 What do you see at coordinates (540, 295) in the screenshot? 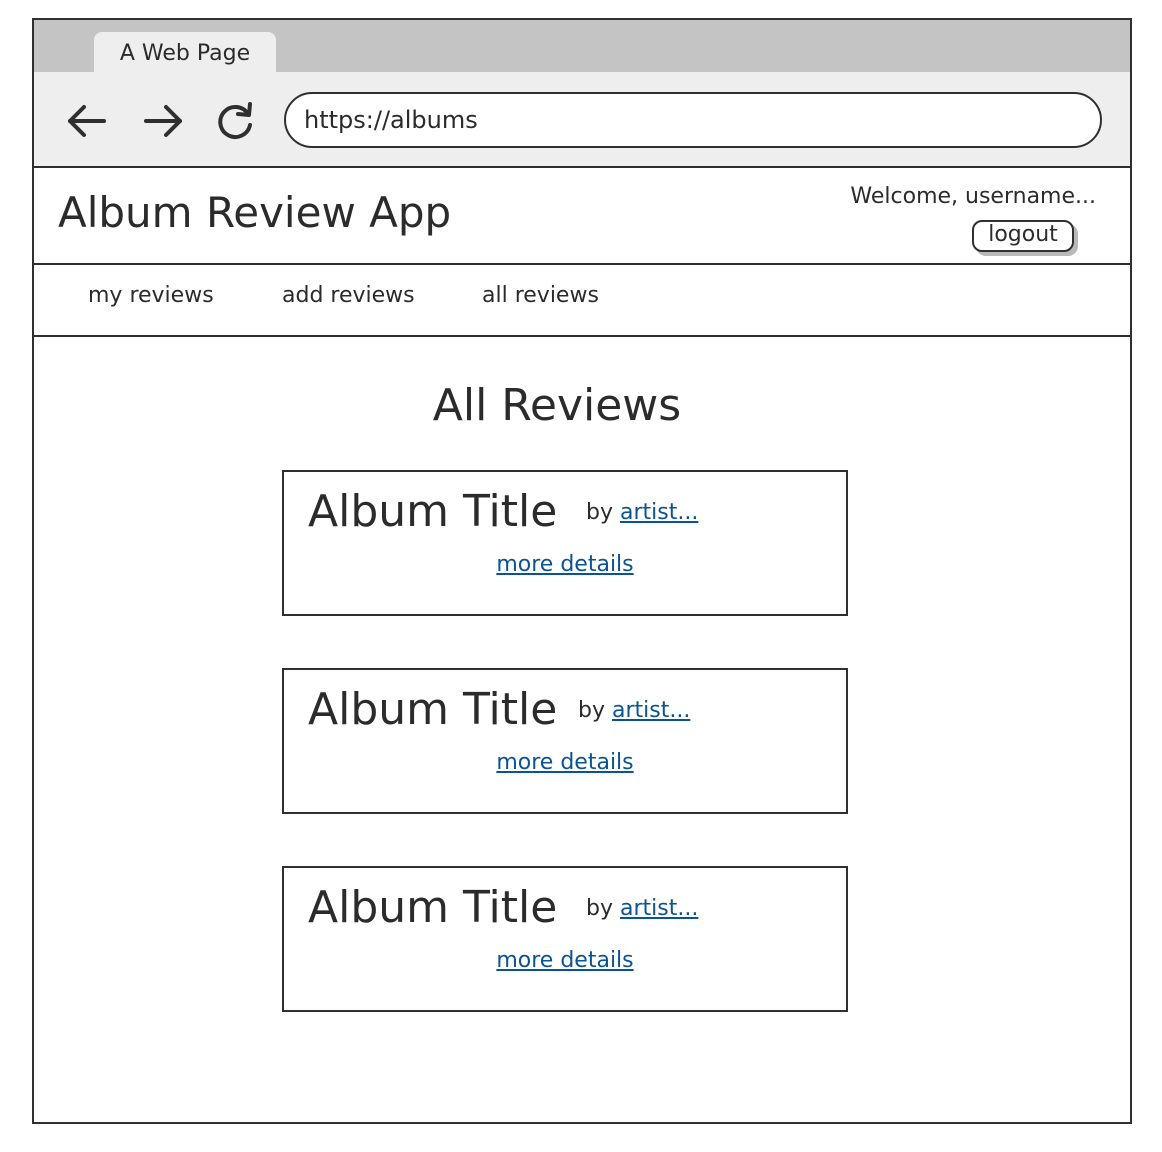
I see `nav-all-reviews: all reviews` at bounding box center [540, 295].